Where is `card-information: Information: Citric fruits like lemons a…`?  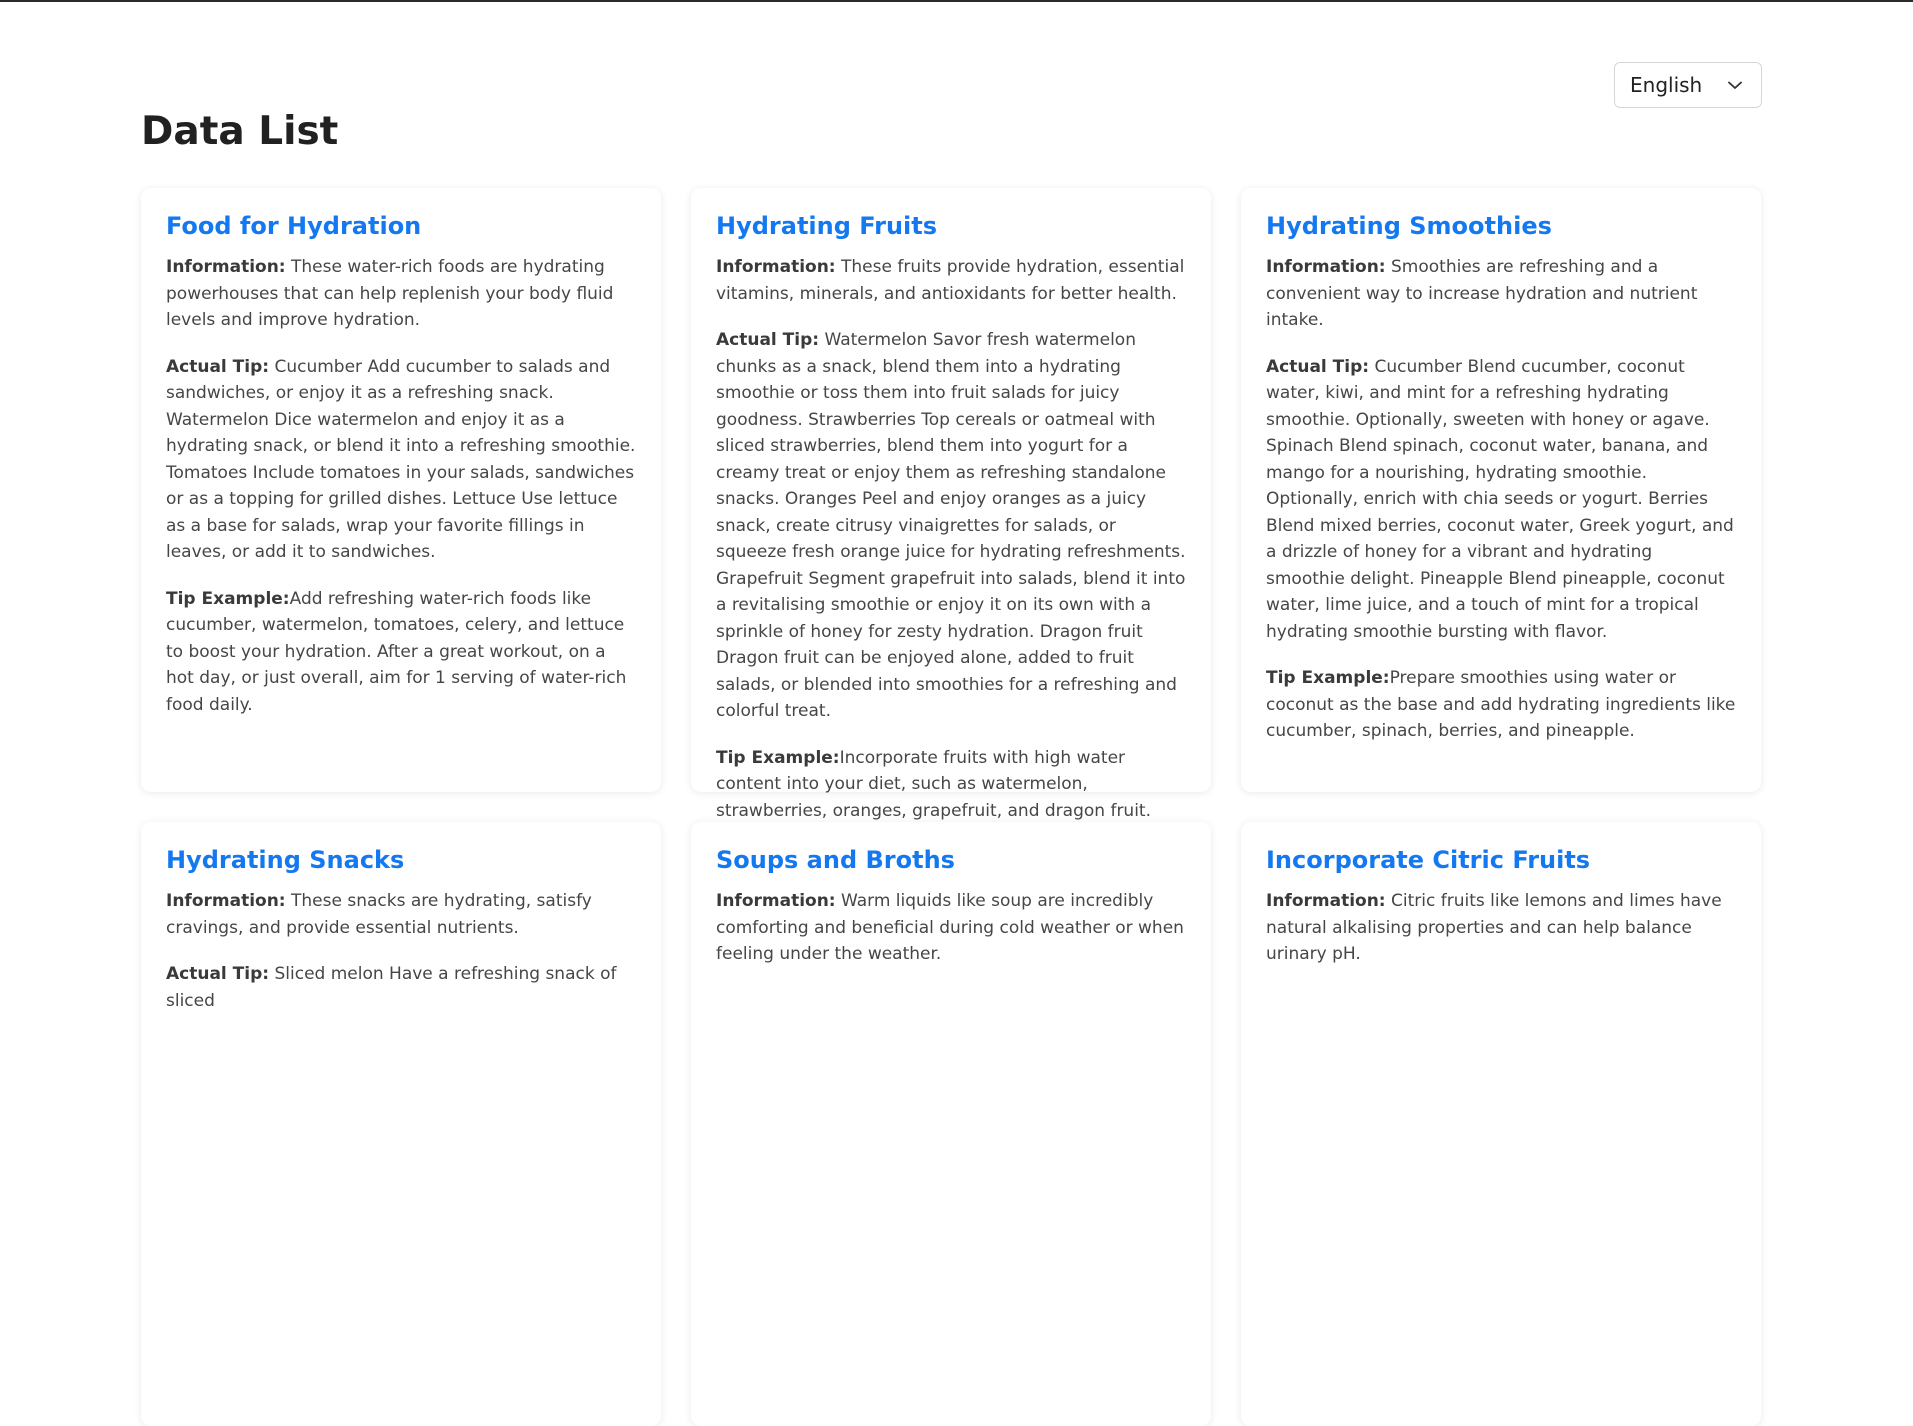 card-information: Information: Citric fruits like lemons a… is located at coordinates (1501, 928).